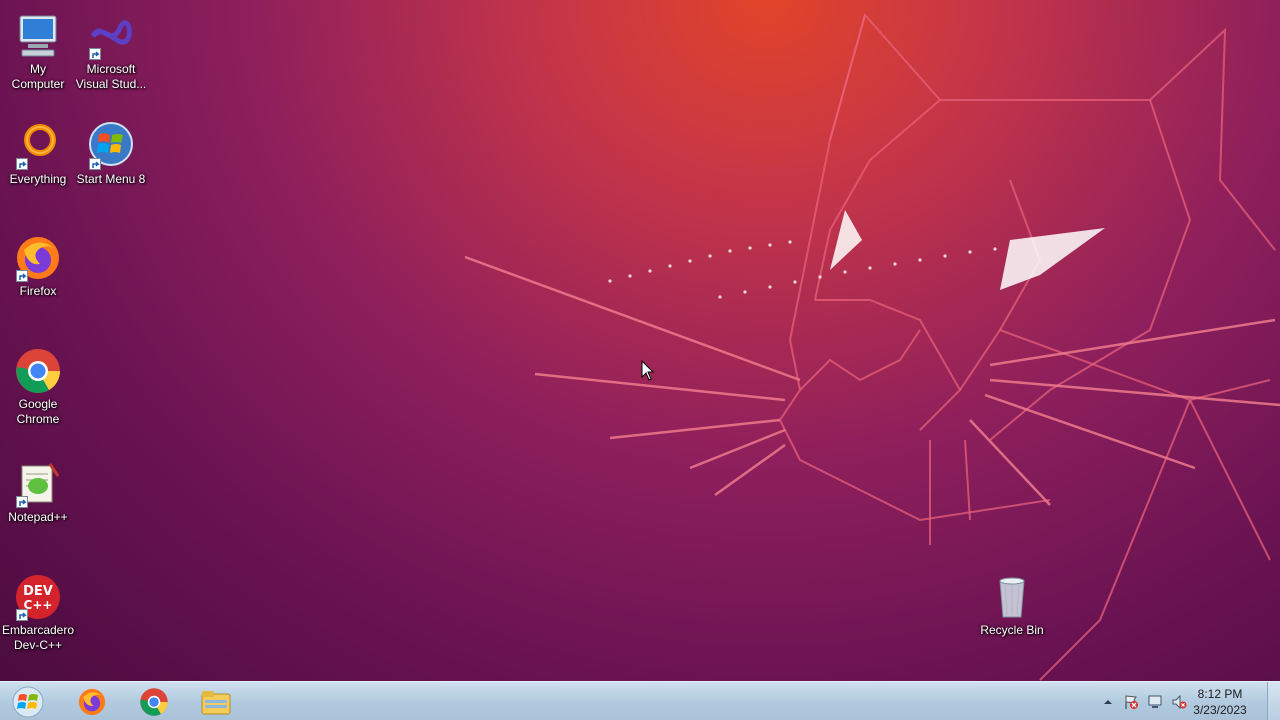 The width and height of the screenshot is (1280, 720). Describe the element at coordinates (1131, 702) in the screenshot. I see `action-center-flag-icon` at that location.